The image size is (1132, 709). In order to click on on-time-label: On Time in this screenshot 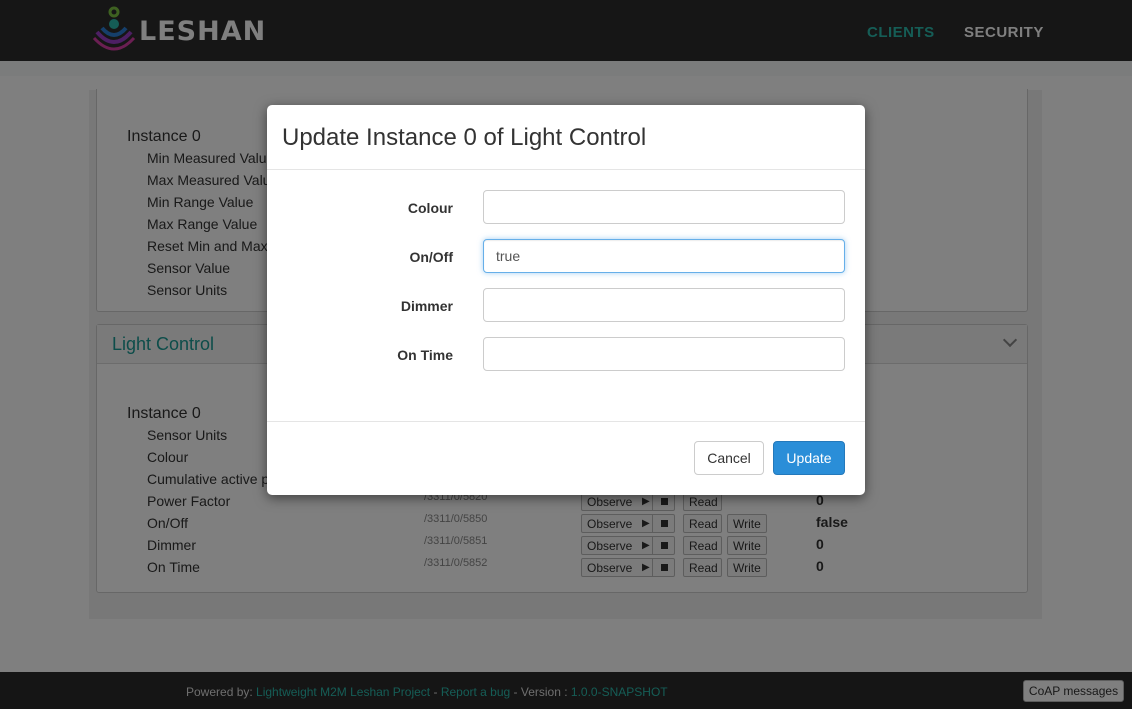, I will do `click(425, 355)`.